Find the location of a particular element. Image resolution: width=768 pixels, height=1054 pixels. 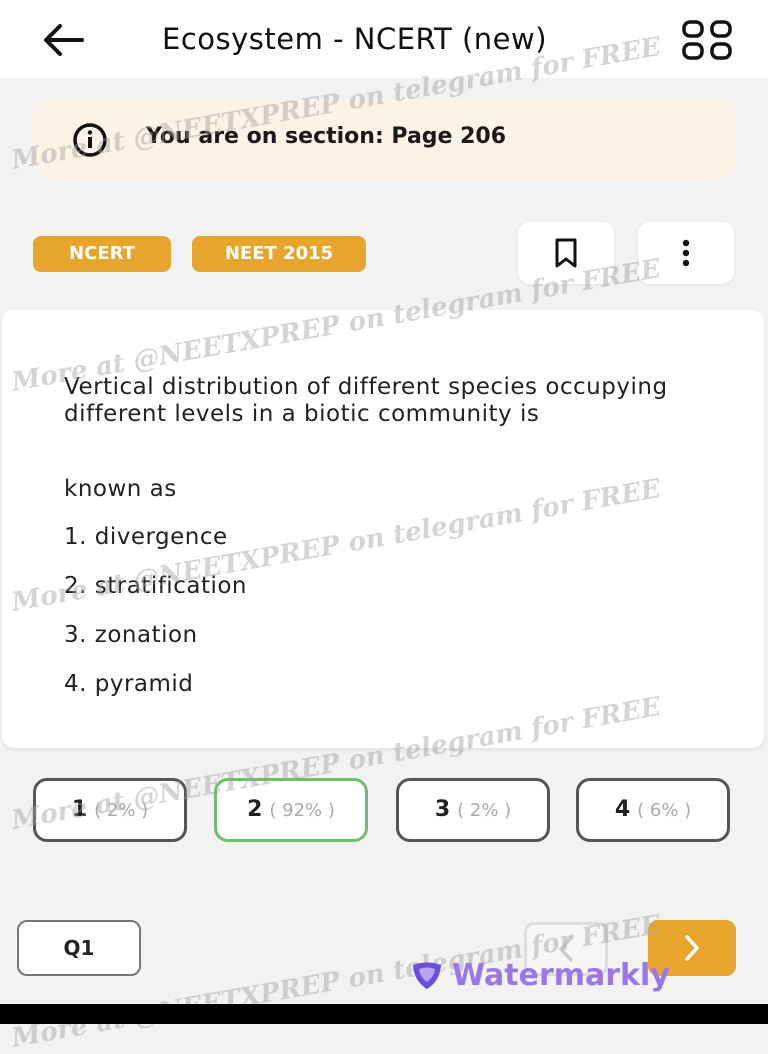

section-text: You are on section: Page 206 is located at coordinates (326, 136).